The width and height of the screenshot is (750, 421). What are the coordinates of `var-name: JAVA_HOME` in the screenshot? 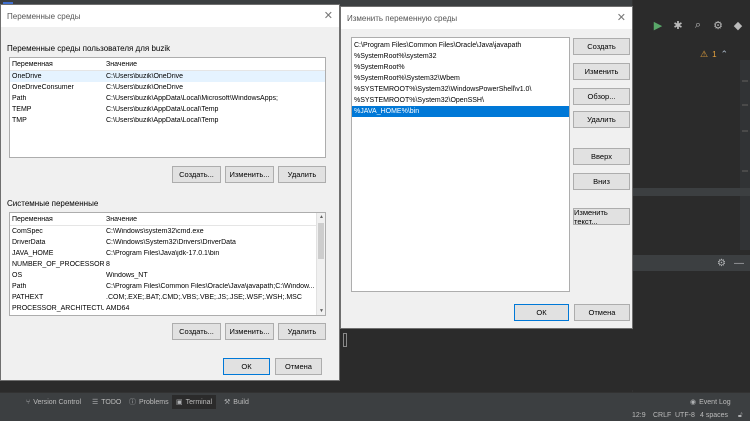 It's located at (33, 253).